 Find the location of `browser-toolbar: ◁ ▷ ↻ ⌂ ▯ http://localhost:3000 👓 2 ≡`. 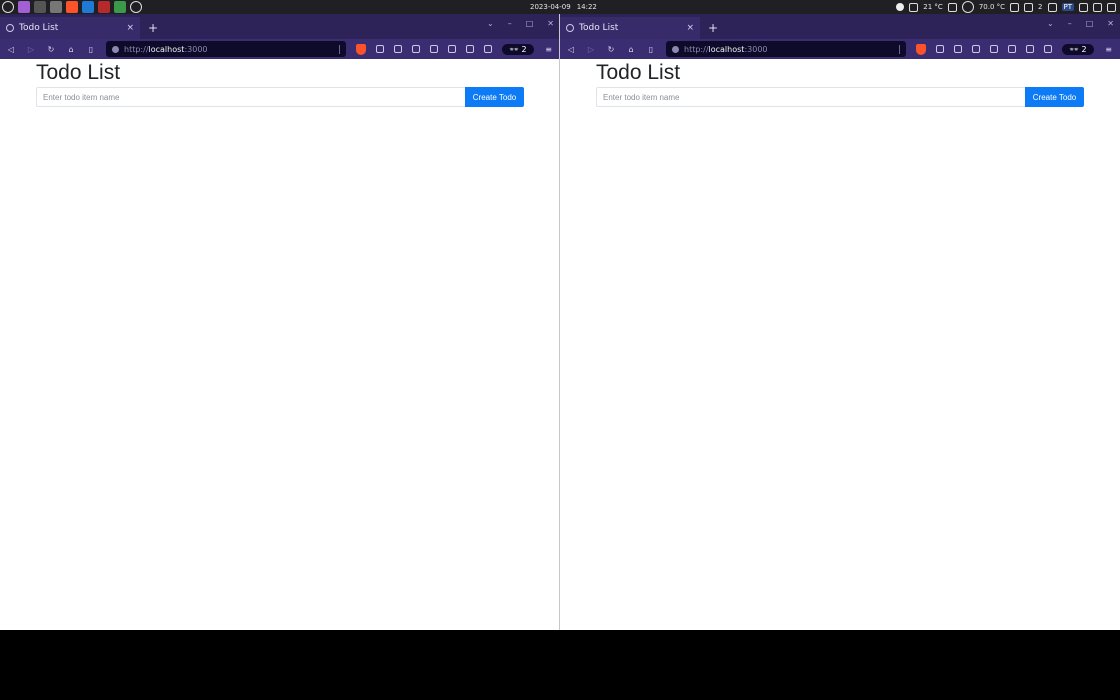

browser-toolbar: ◁ ▷ ↻ ⌂ ▯ http://localhost:3000 👓 2 ≡ is located at coordinates (840, 49).